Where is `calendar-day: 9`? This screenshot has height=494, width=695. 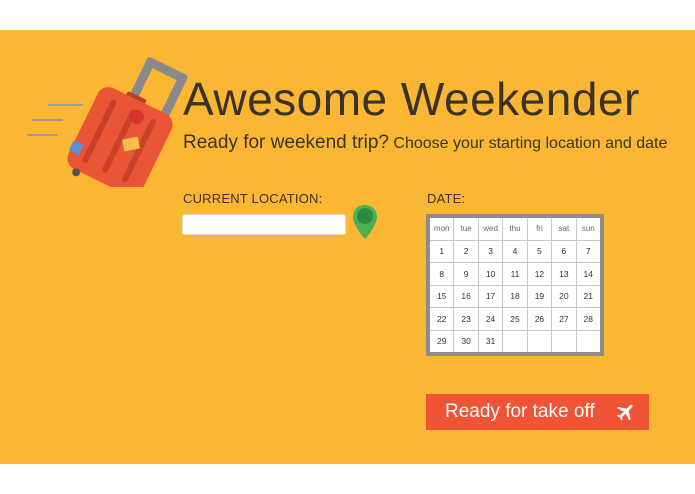
calendar-day: 9 is located at coordinates (466, 274).